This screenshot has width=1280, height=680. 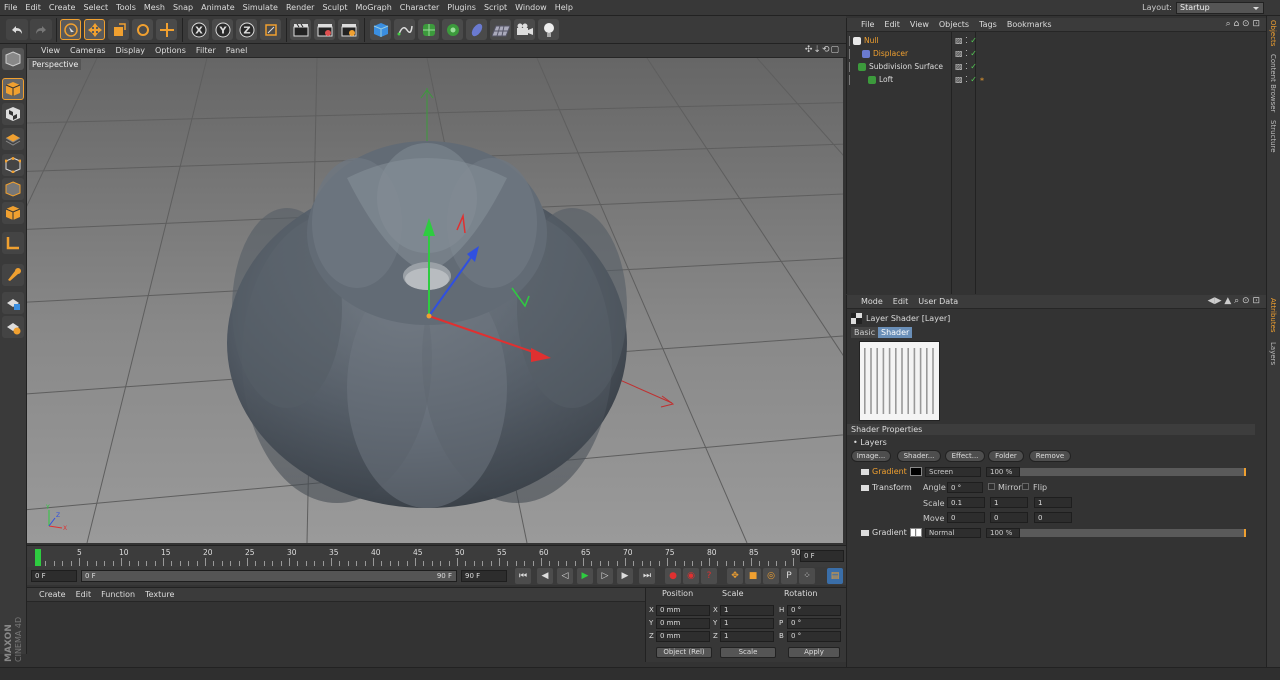 I want to click on menu-character: Character, so click(x=420, y=8).